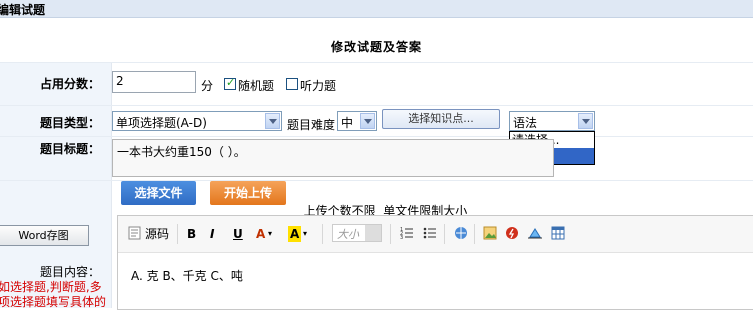 Image resolution: width=753 pixels, height=310 pixels. I want to click on ordered-list-icon: 123, so click(407, 234).